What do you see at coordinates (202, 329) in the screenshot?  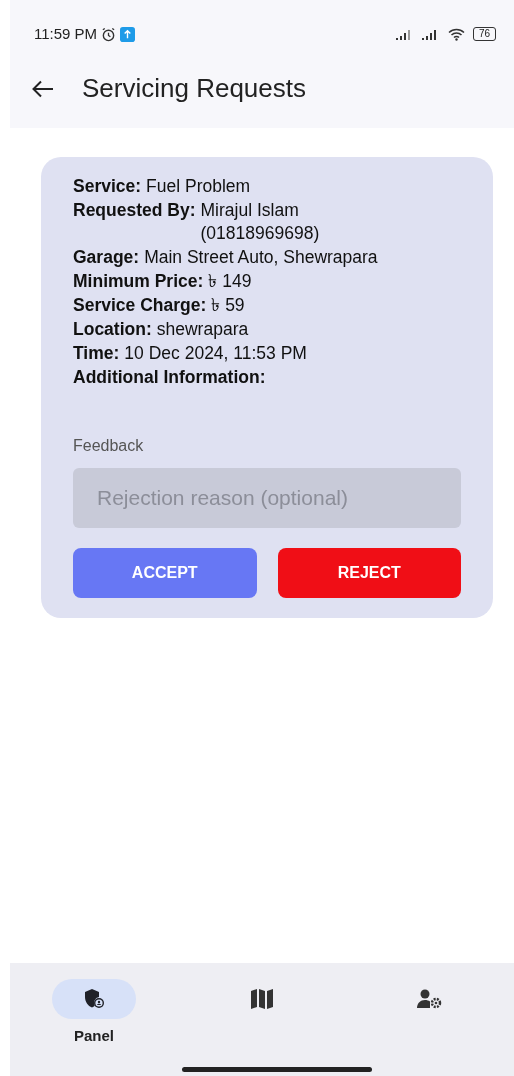 I see `detail-value: shewrapara` at bounding box center [202, 329].